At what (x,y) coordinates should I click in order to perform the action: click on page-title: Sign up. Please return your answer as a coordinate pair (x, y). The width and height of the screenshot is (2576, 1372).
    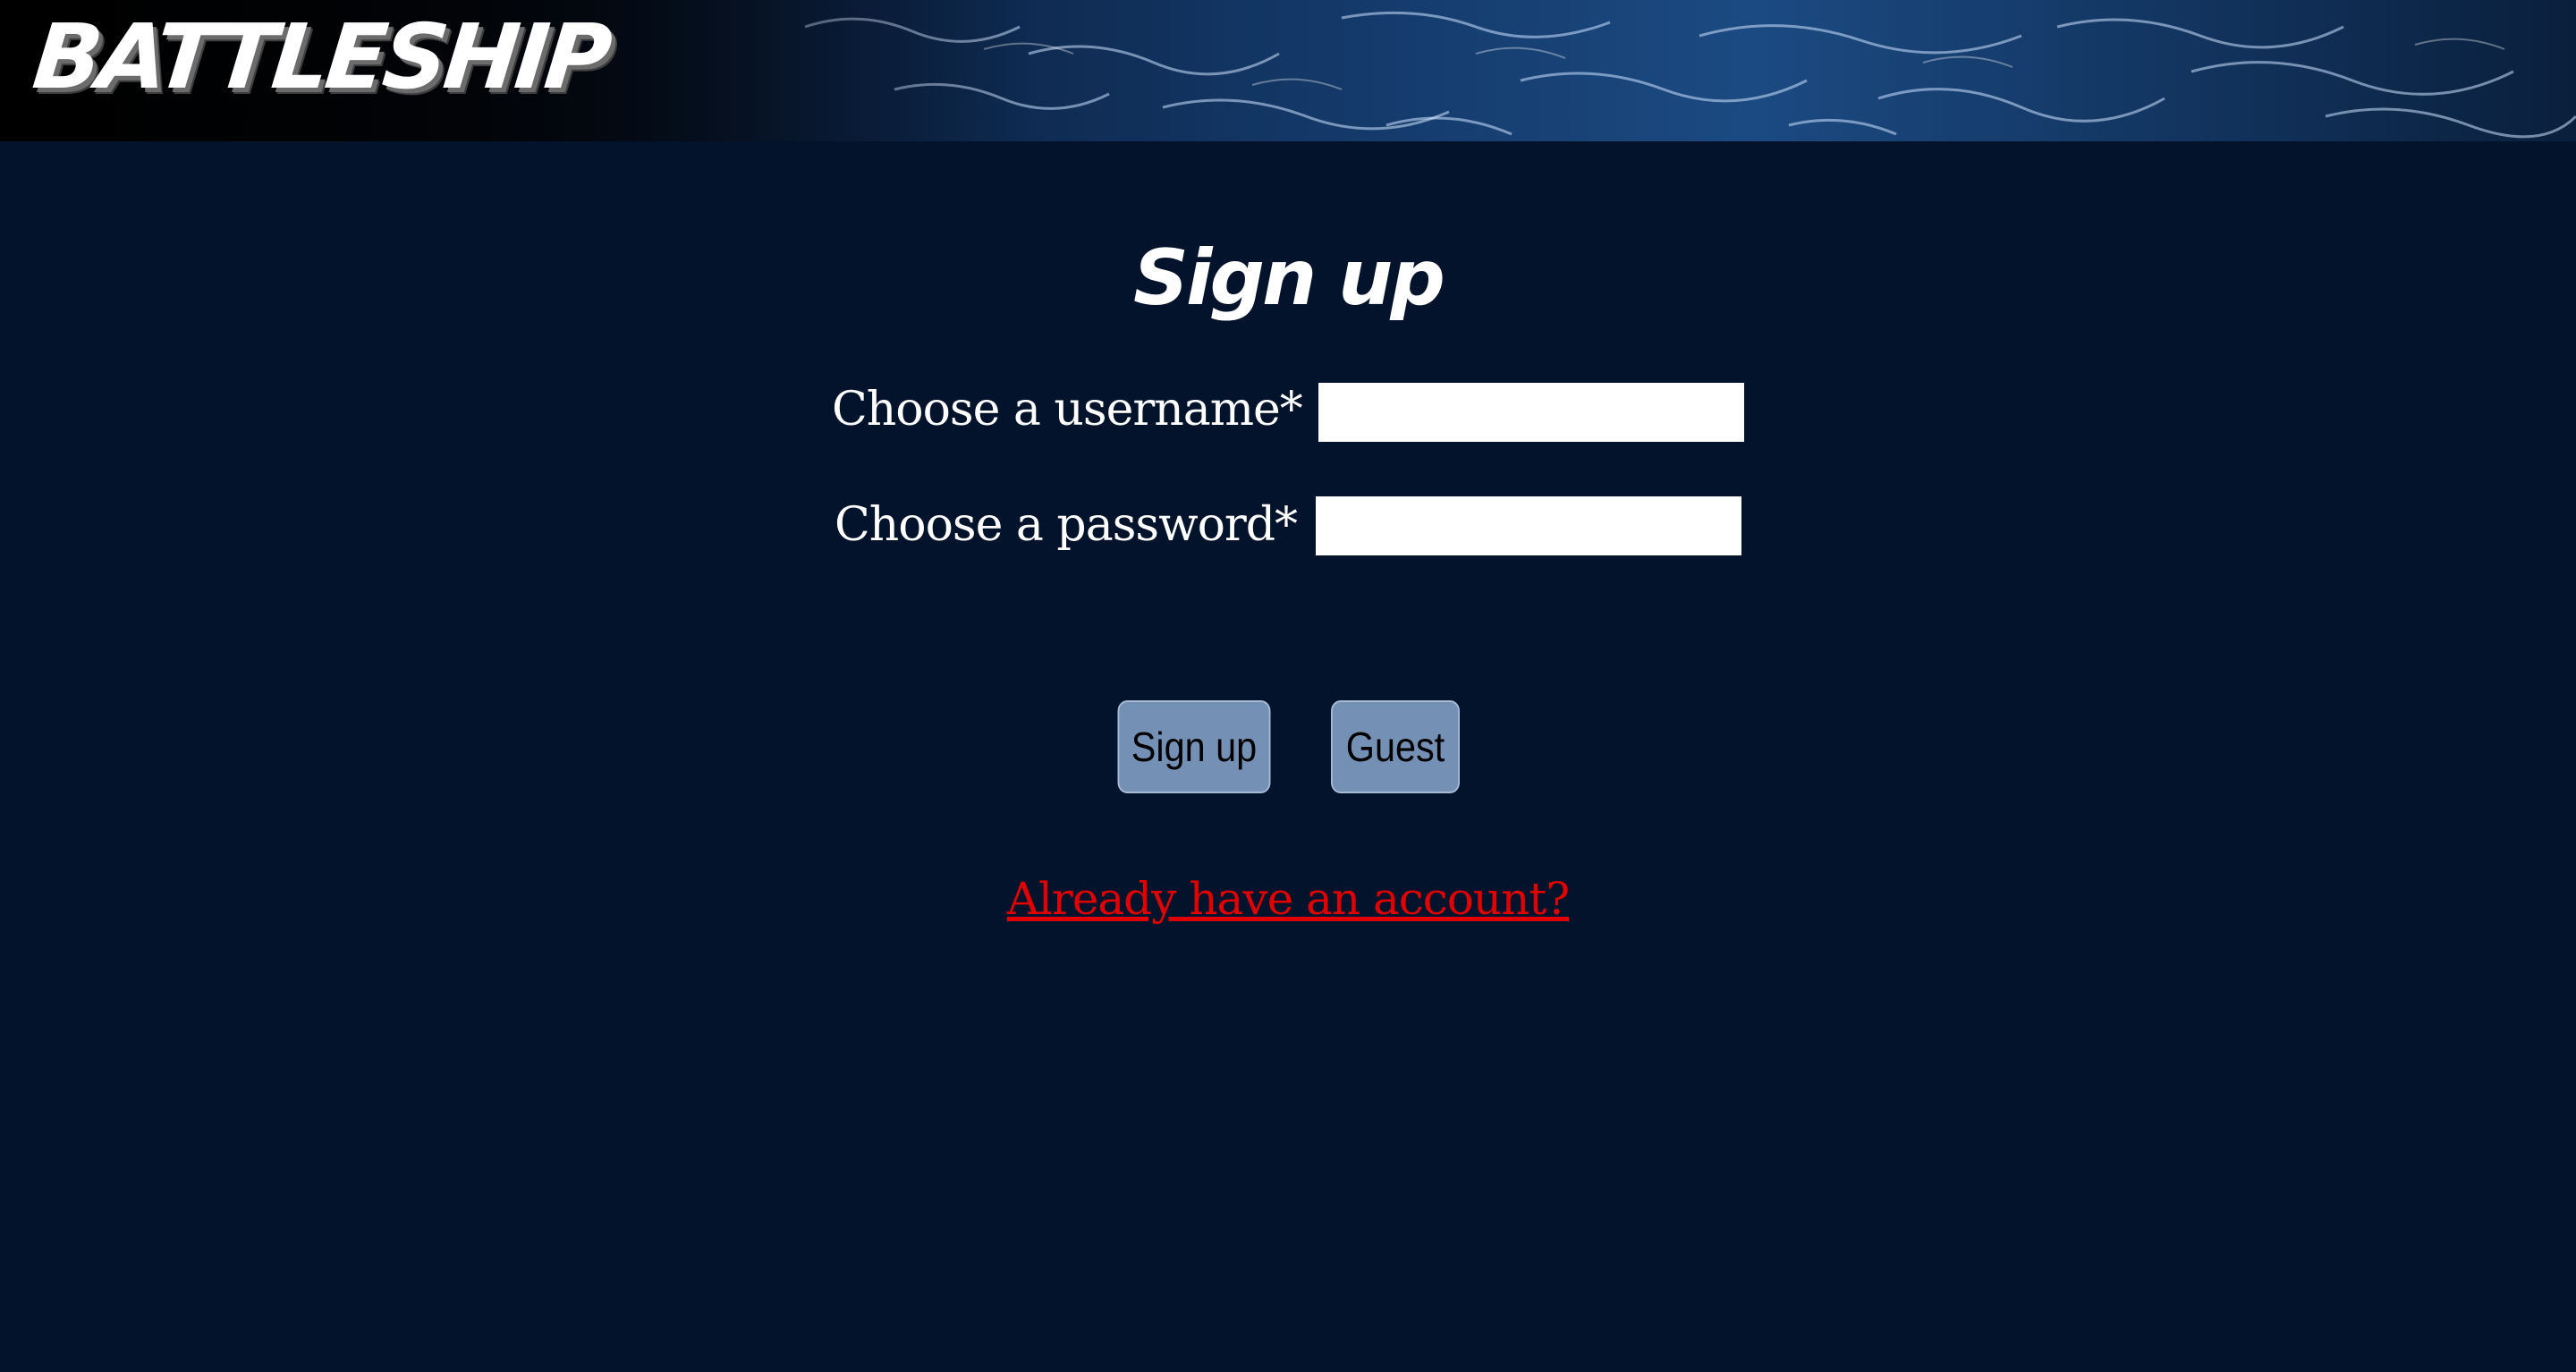
    Looking at the image, I should click on (1289, 278).